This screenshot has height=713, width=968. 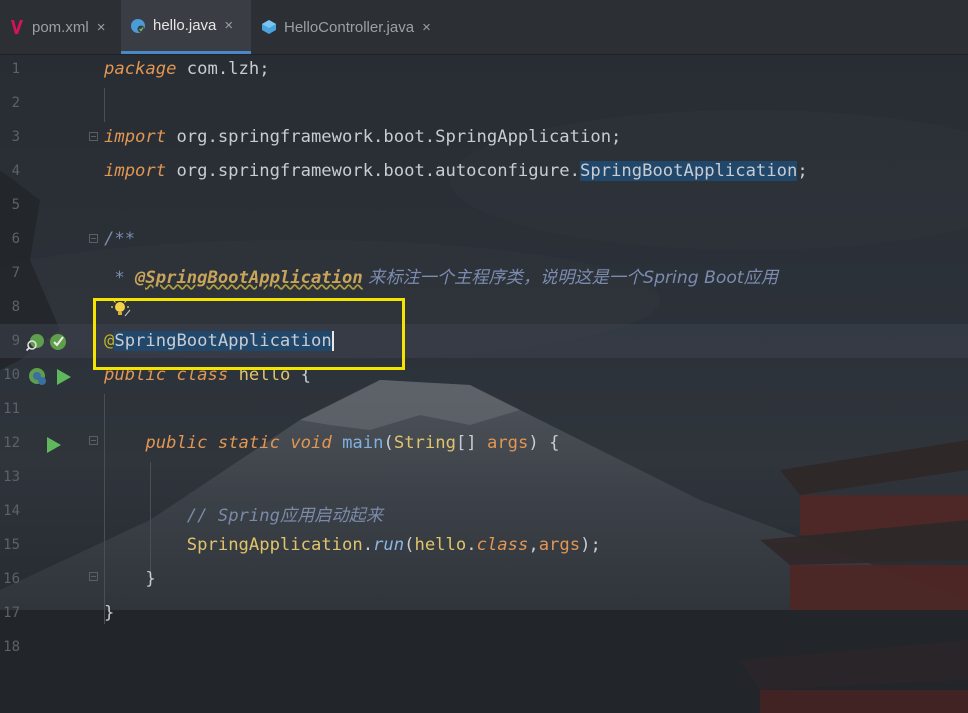 I want to click on spring-bean-icon, so click(x=59, y=342).